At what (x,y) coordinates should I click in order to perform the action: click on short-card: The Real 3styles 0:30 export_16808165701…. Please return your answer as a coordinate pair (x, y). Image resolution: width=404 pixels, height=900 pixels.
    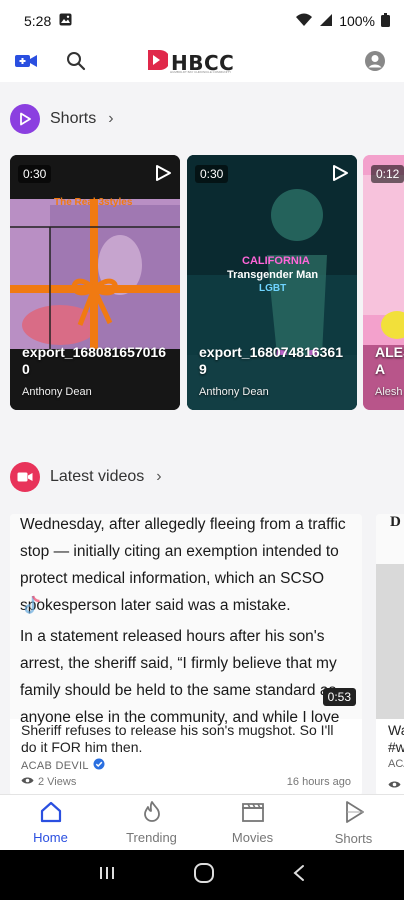
    Looking at the image, I should click on (95, 282).